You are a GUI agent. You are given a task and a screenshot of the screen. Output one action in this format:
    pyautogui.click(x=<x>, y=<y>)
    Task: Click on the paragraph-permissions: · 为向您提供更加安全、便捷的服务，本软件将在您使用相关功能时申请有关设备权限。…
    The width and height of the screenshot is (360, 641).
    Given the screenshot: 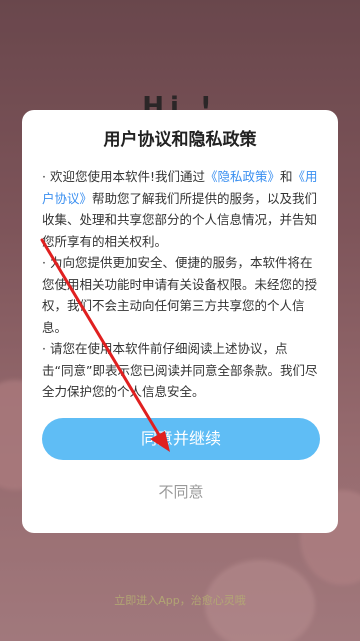 What is the action you would take?
    pyautogui.click(x=180, y=295)
    